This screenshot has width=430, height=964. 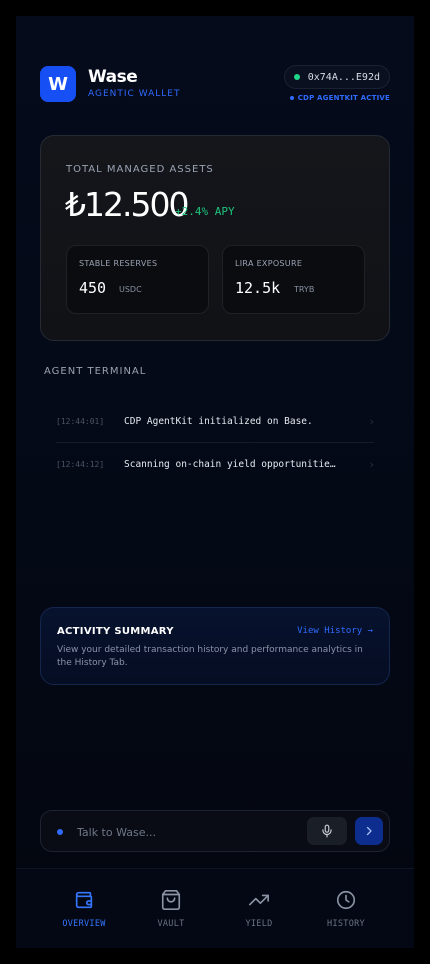 I want to click on chevron-right-icon, so click(x=369, y=831).